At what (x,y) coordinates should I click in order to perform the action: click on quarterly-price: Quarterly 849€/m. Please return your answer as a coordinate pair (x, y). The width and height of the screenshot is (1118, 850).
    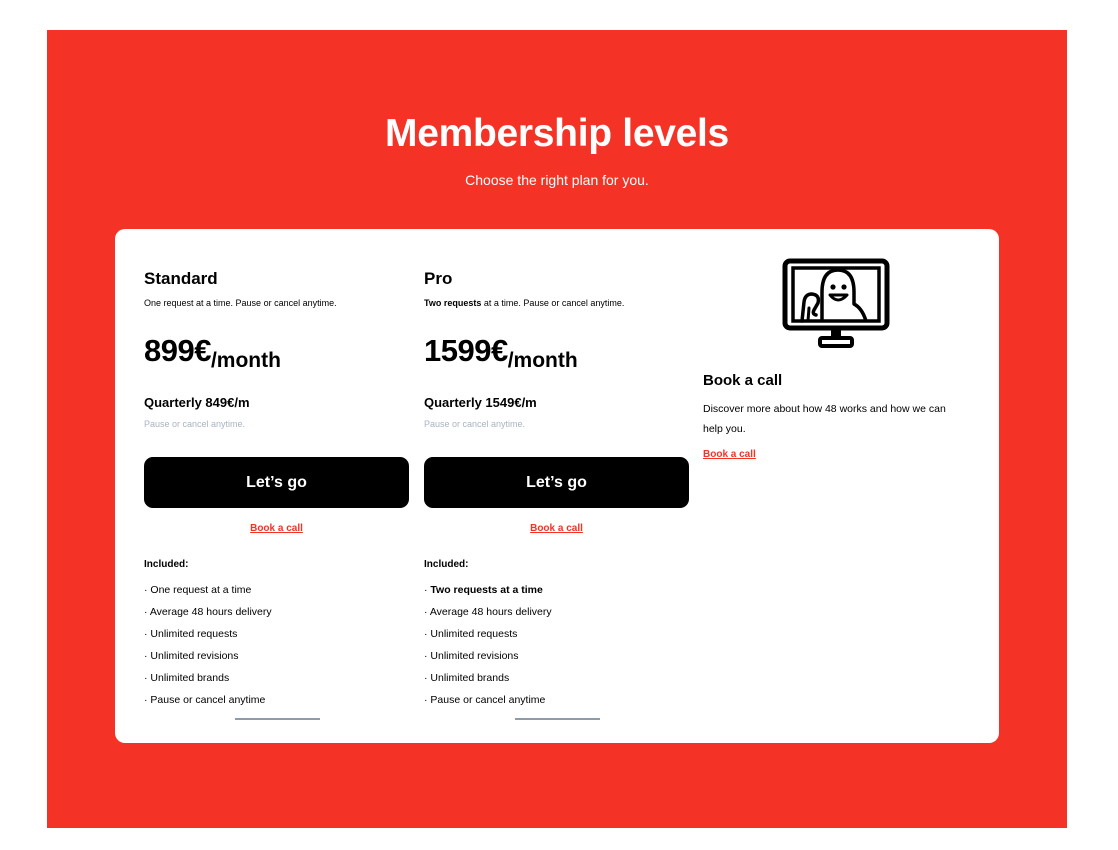
    Looking at the image, I should click on (197, 402).